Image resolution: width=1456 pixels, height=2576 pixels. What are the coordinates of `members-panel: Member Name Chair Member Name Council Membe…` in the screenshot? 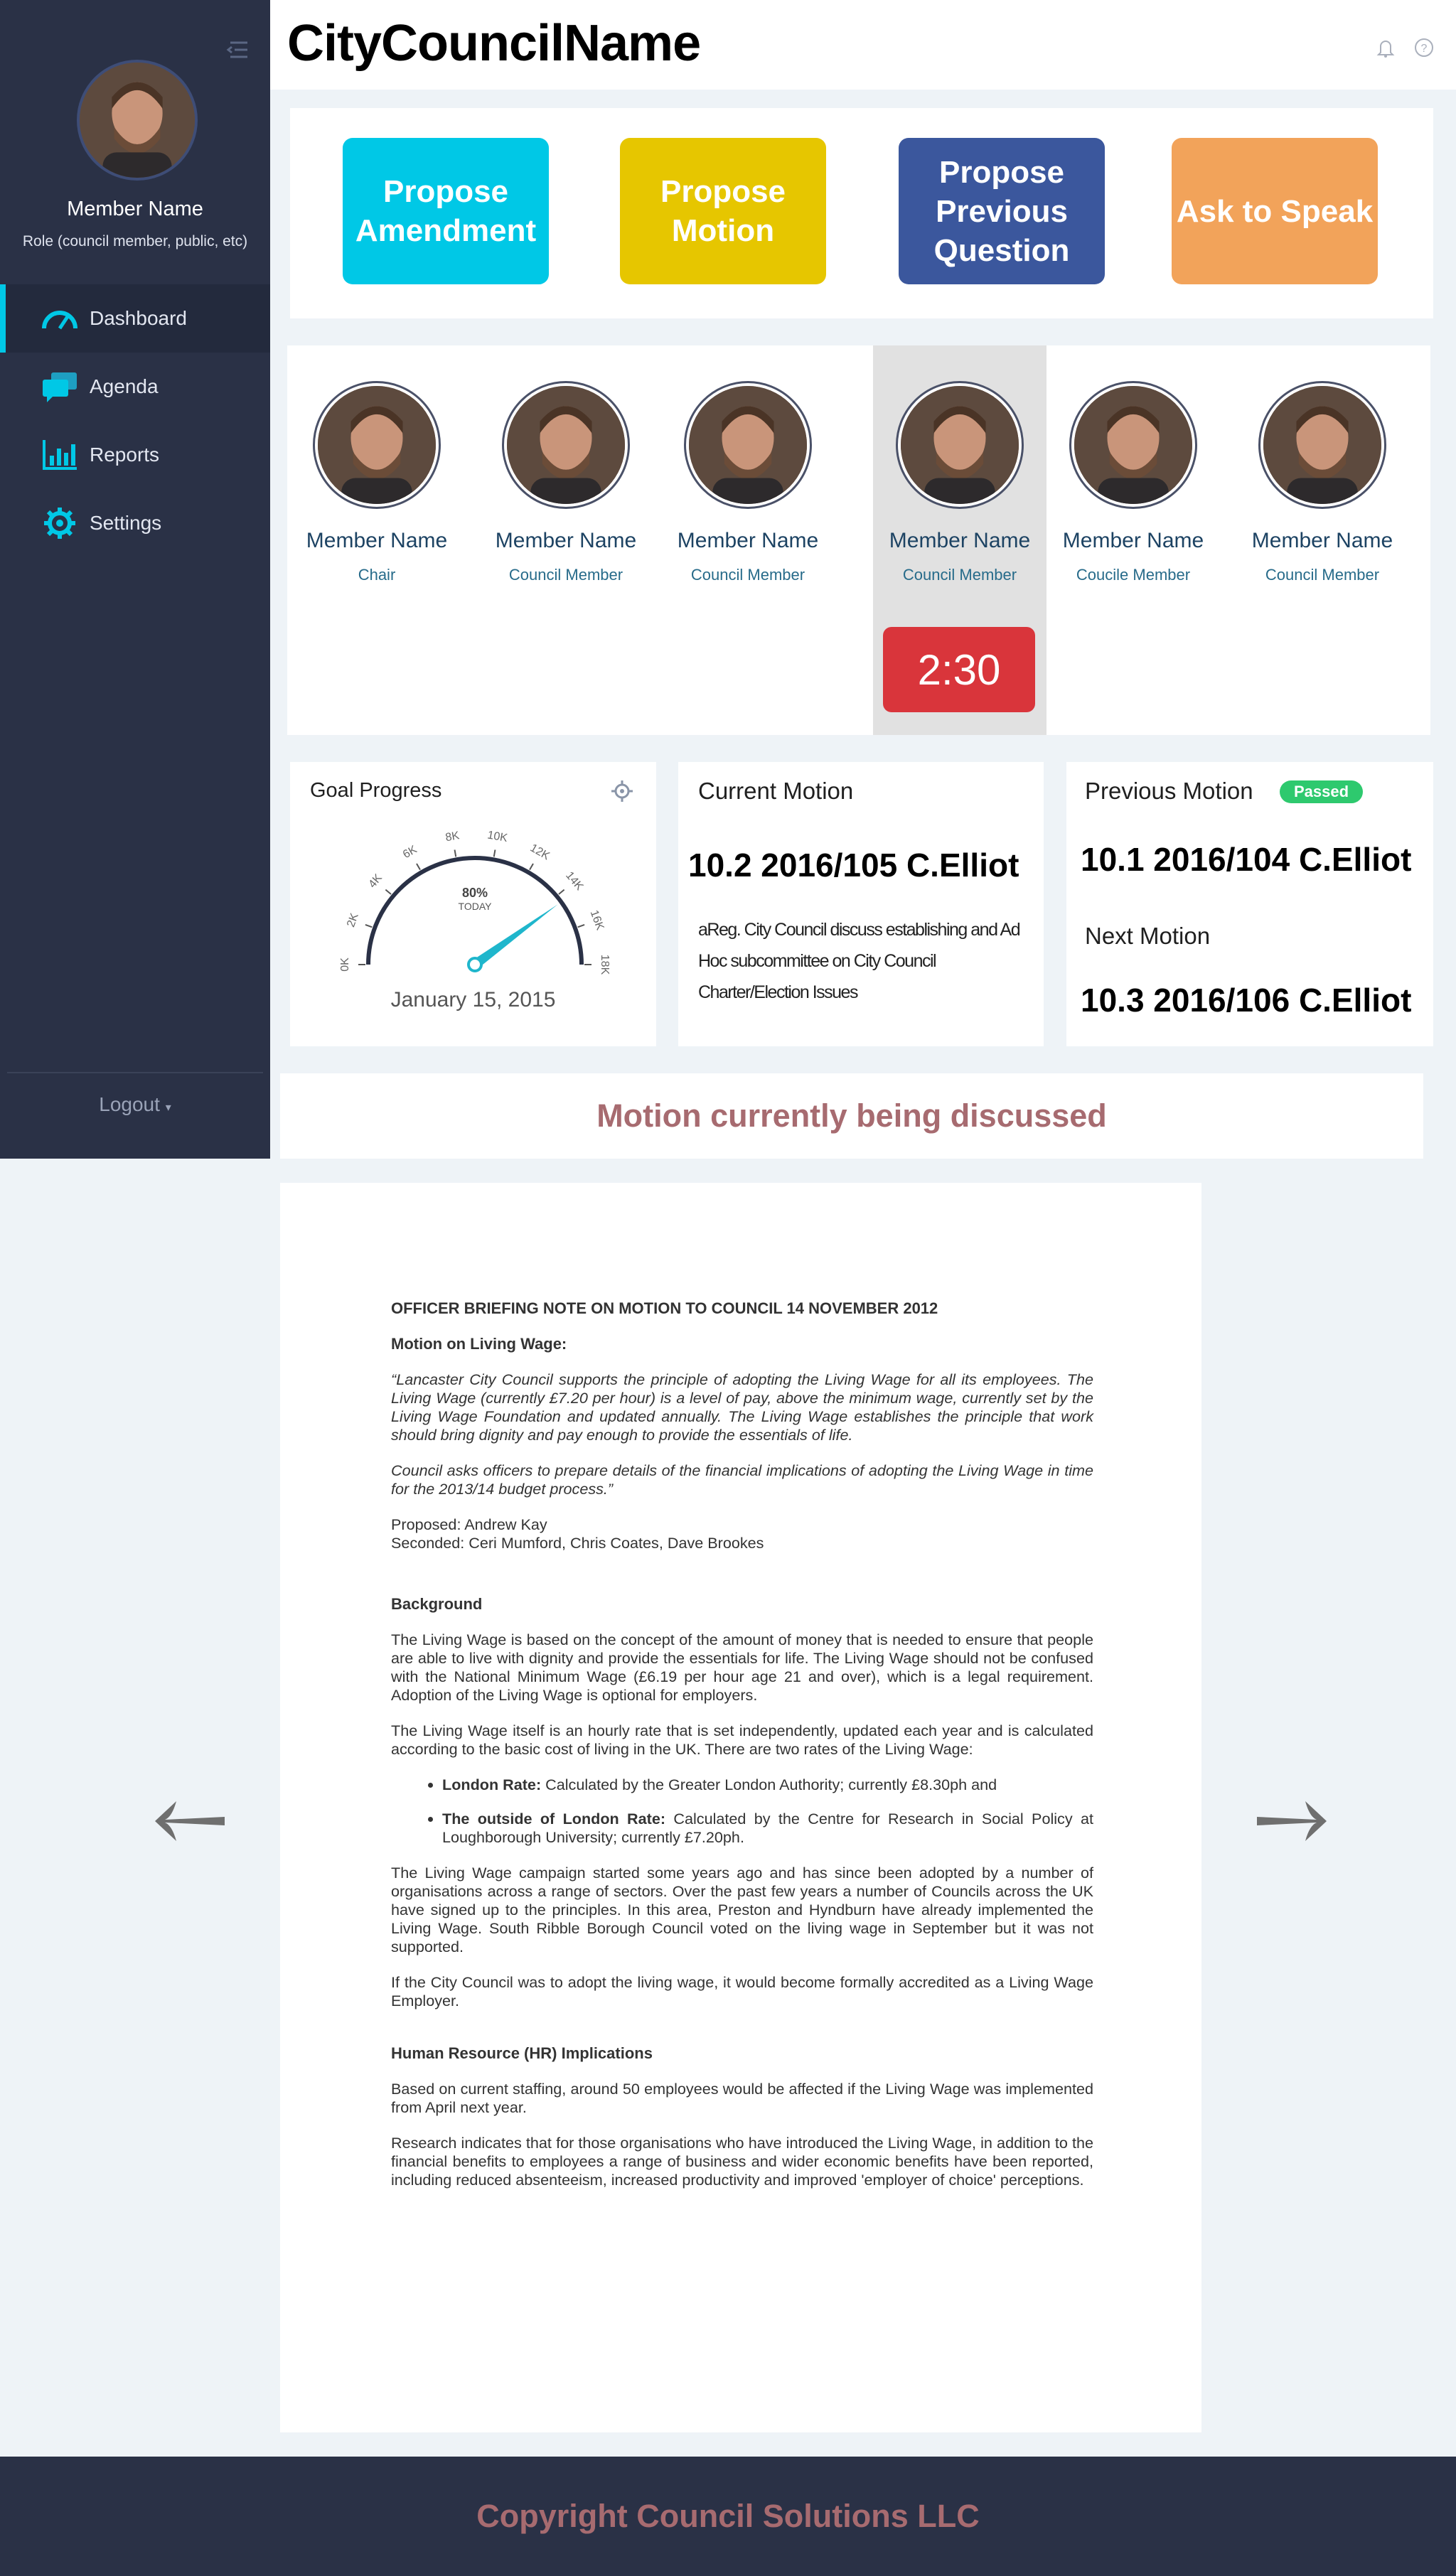 It's located at (858, 540).